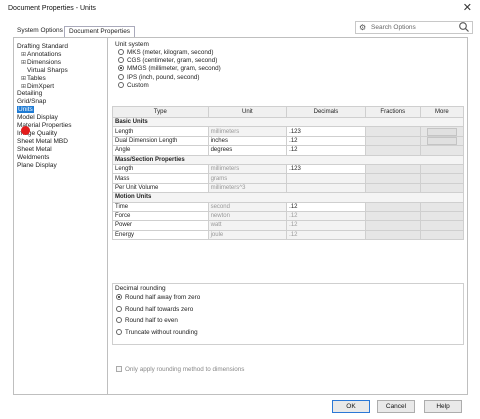 Image resolution: width=480 pixels, height=419 pixels. Describe the element at coordinates (160, 112) in the screenshot. I see `header-type: Type` at that location.